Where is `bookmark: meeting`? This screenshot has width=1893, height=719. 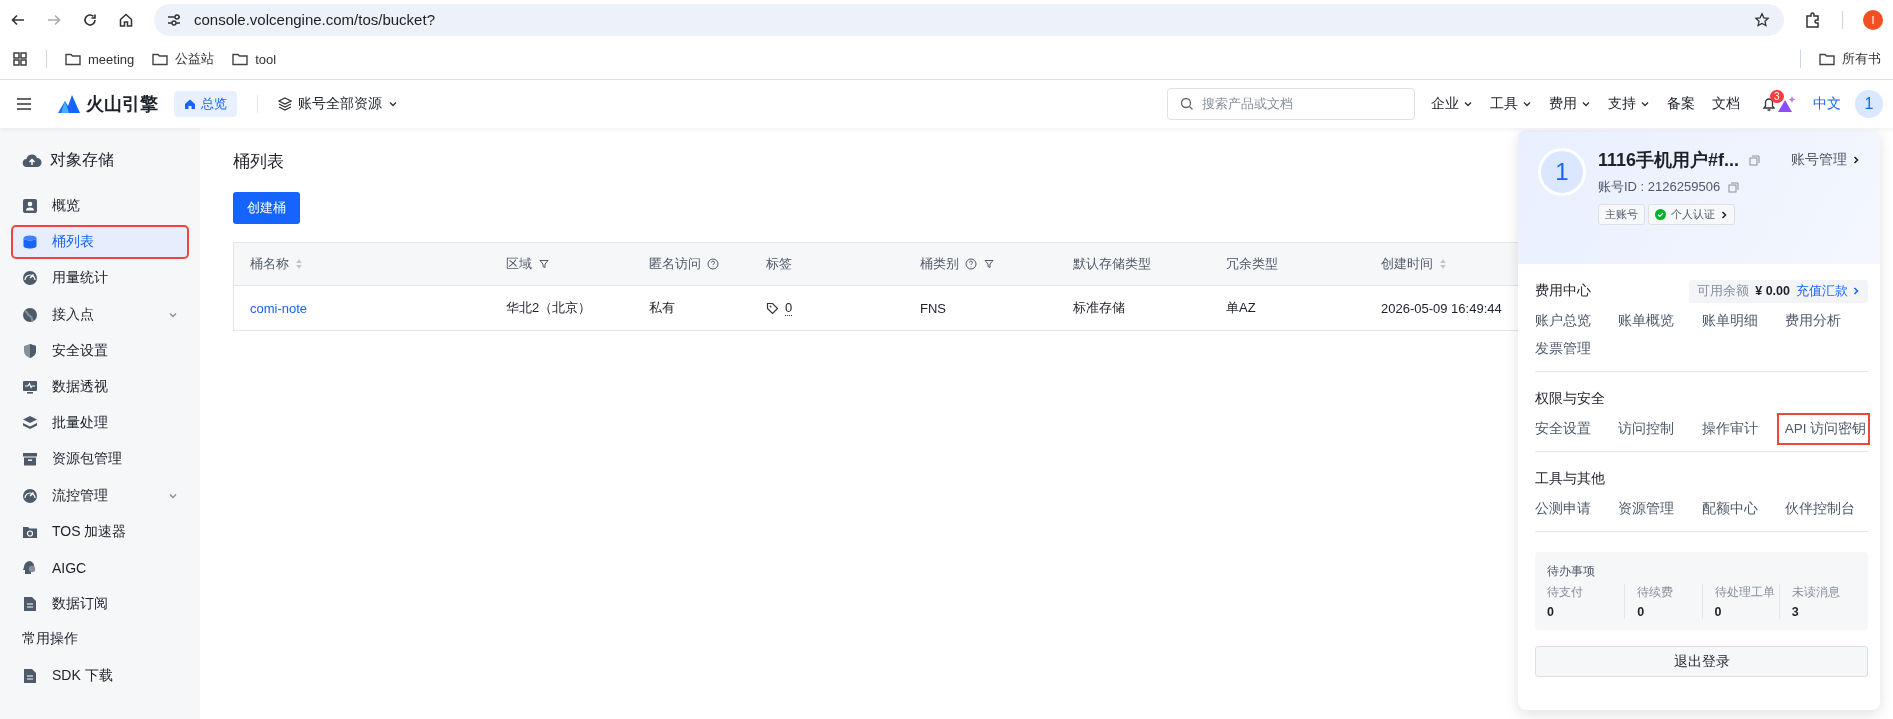 bookmark: meeting is located at coordinates (100, 59).